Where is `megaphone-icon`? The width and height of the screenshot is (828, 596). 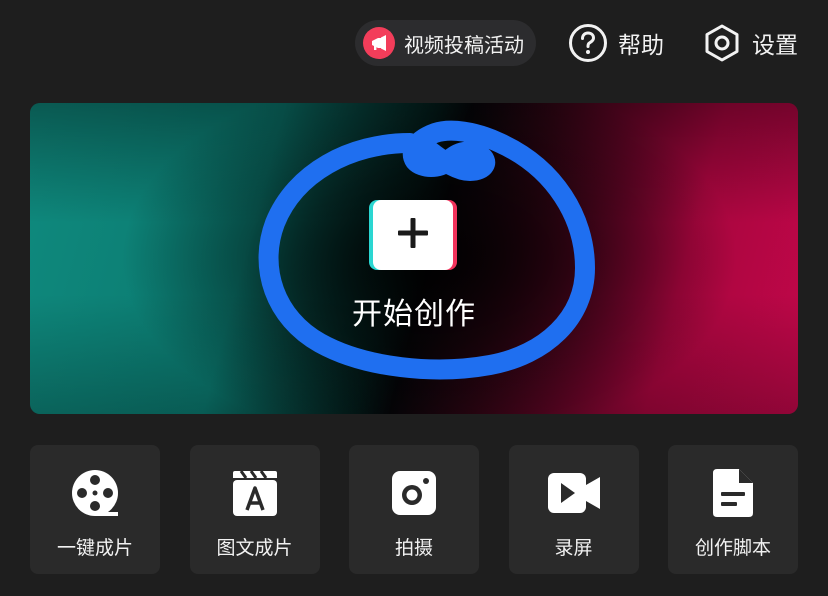
megaphone-icon is located at coordinates (379, 43).